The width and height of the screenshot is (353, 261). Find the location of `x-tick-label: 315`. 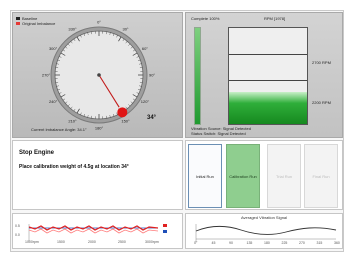

x-tick-label: 315 is located at coordinates (319, 243).